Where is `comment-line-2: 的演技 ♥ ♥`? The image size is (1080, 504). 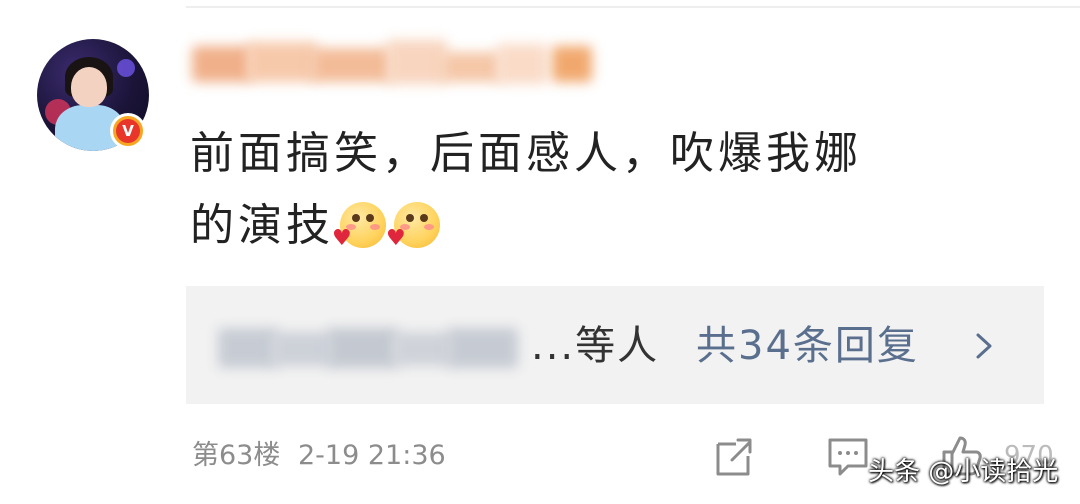
comment-line-2: 的演技 ♥ ♥ is located at coordinates (600, 226).